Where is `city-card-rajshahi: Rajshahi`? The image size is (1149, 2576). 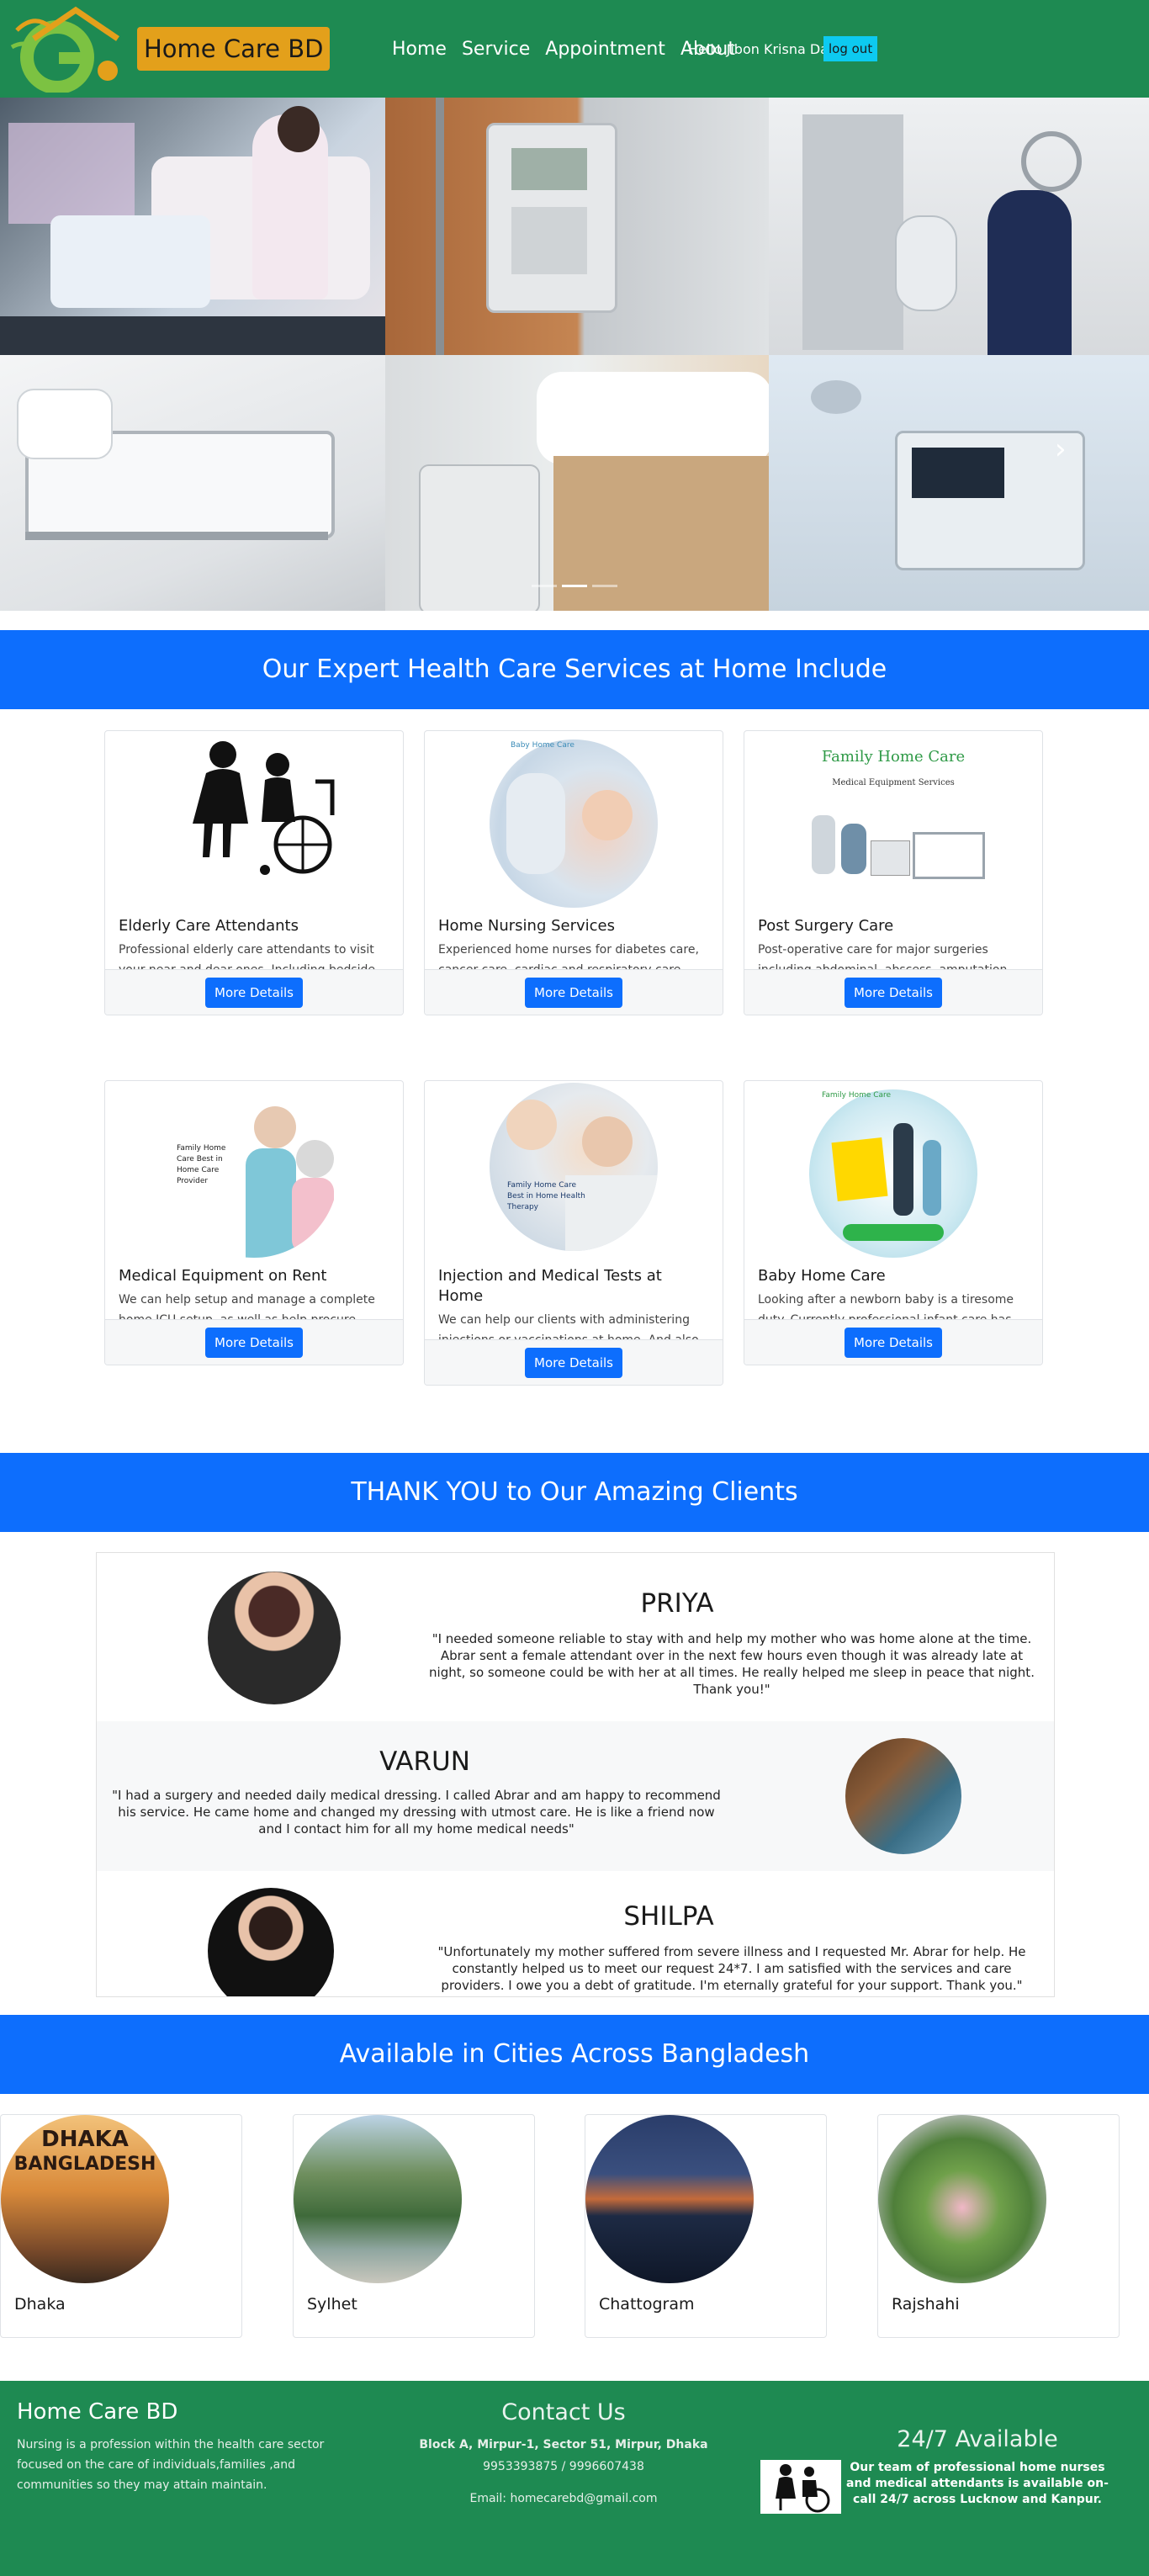 city-card-rajshahi: Rajshahi is located at coordinates (999, 2226).